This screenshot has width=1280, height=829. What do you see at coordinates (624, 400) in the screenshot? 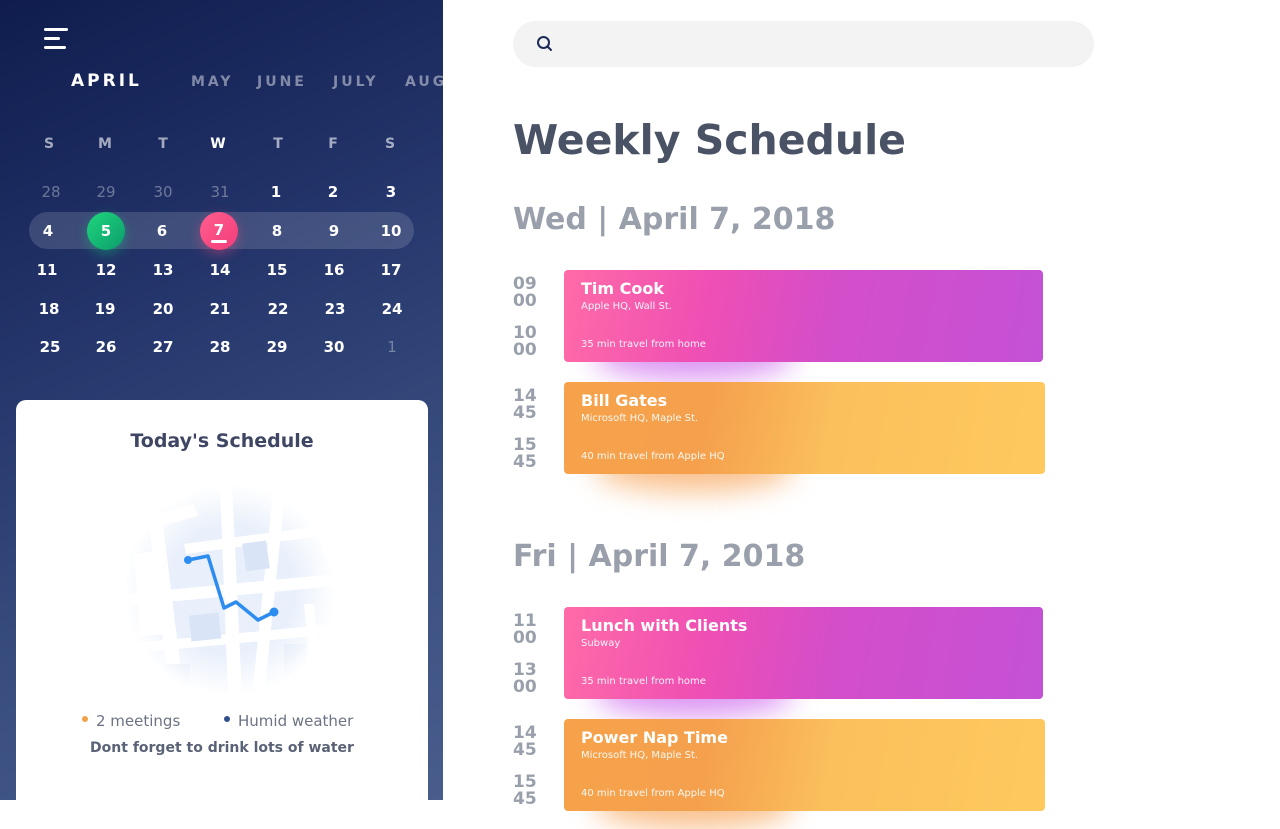
I see `event-name: Bill Gates` at bounding box center [624, 400].